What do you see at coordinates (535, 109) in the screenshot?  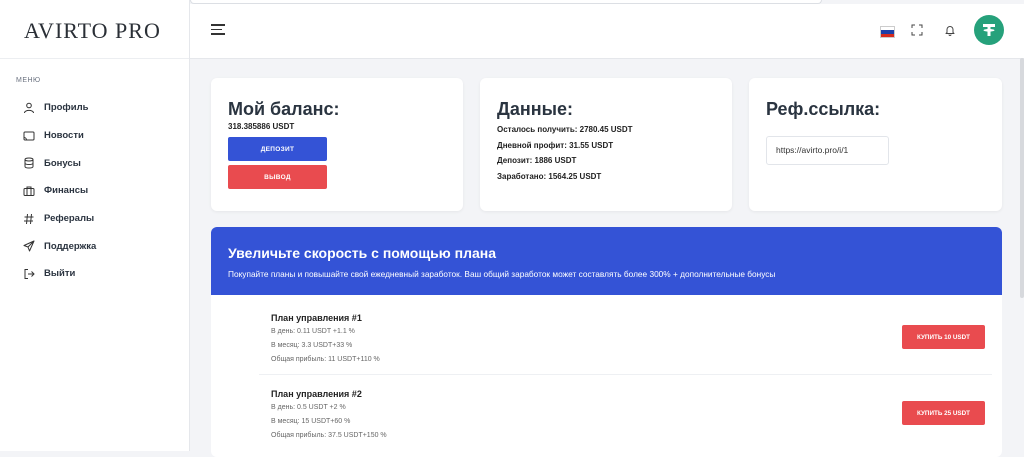 I see `data-title: Данные:` at bounding box center [535, 109].